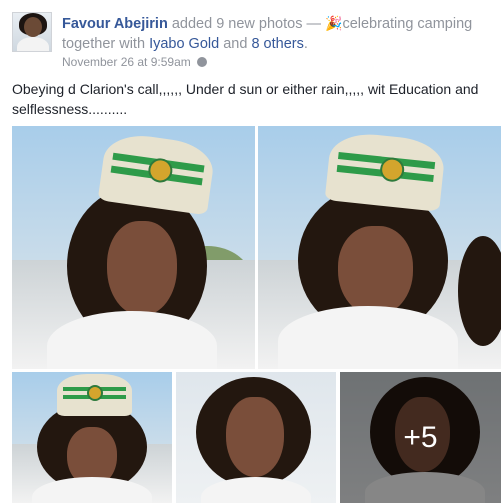  What do you see at coordinates (277, 44) in the screenshot?
I see `others-link: 8 others` at bounding box center [277, 44].